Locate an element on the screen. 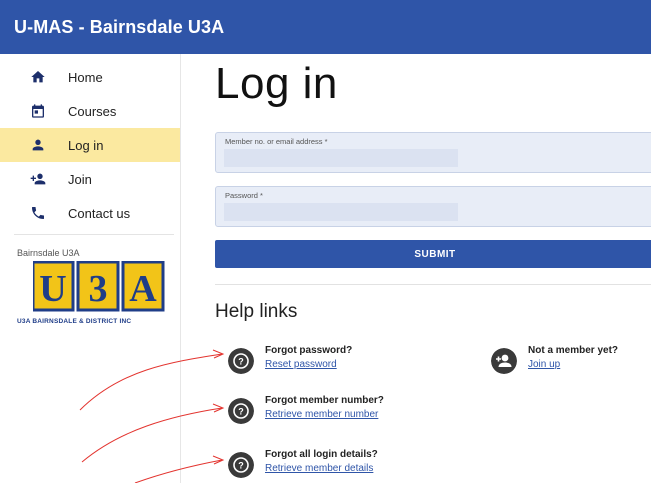 This screenshot has height=483, width=651. password-input is located at coordinates (341, 212).